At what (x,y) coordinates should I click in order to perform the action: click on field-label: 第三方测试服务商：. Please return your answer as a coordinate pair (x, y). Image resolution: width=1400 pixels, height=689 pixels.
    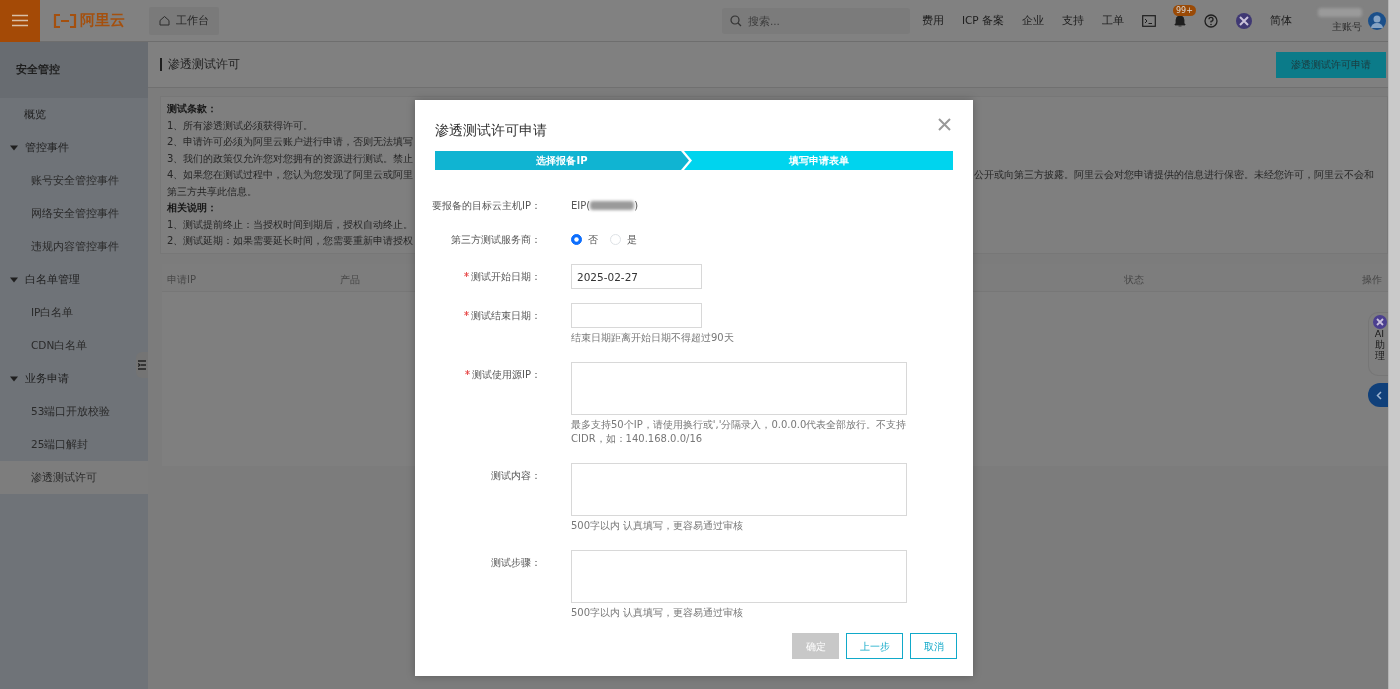
    Looking at the image, I should click on (496, 240).